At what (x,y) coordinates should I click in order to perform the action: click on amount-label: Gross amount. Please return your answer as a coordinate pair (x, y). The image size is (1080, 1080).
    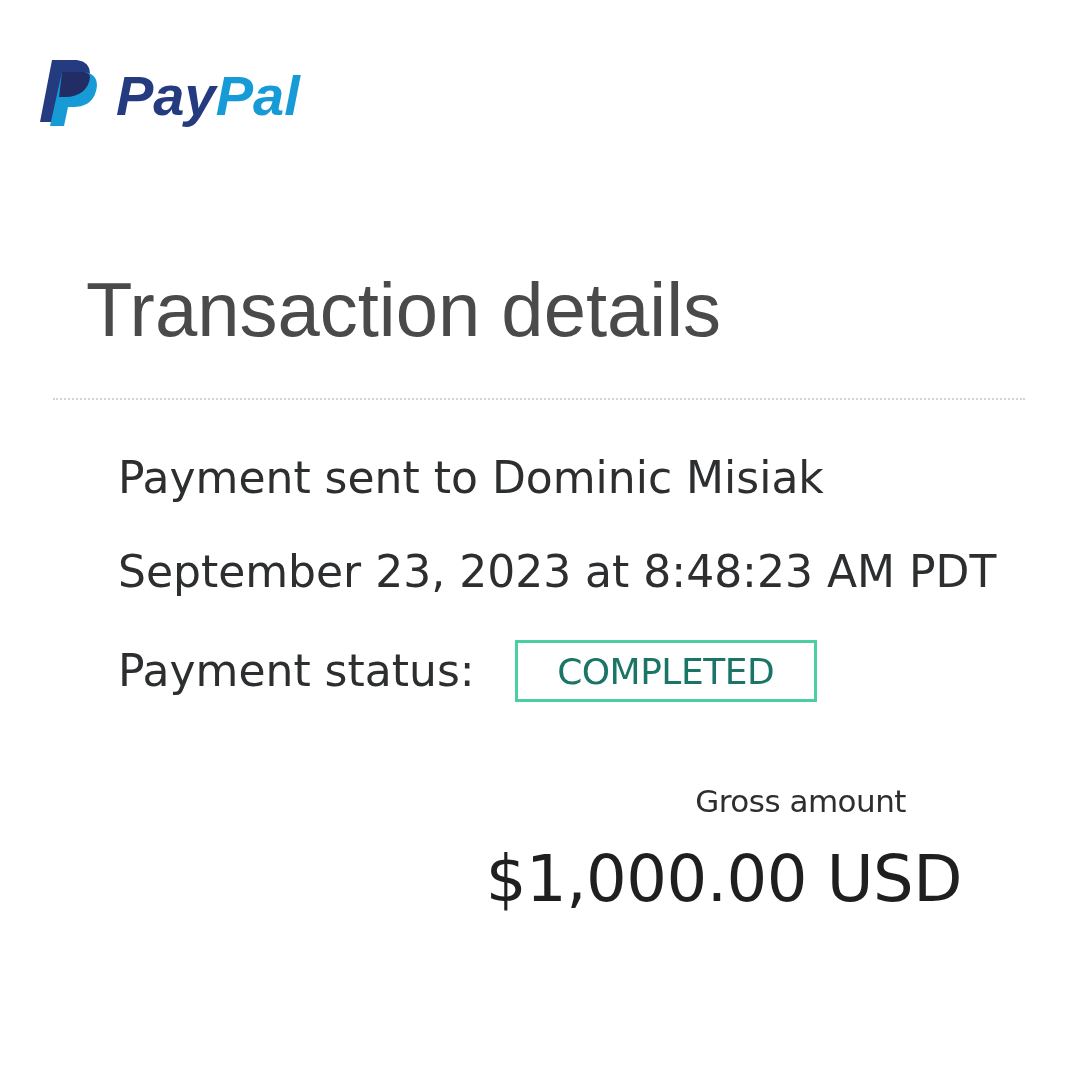
    Looking at the image, I should click on (800, 801).